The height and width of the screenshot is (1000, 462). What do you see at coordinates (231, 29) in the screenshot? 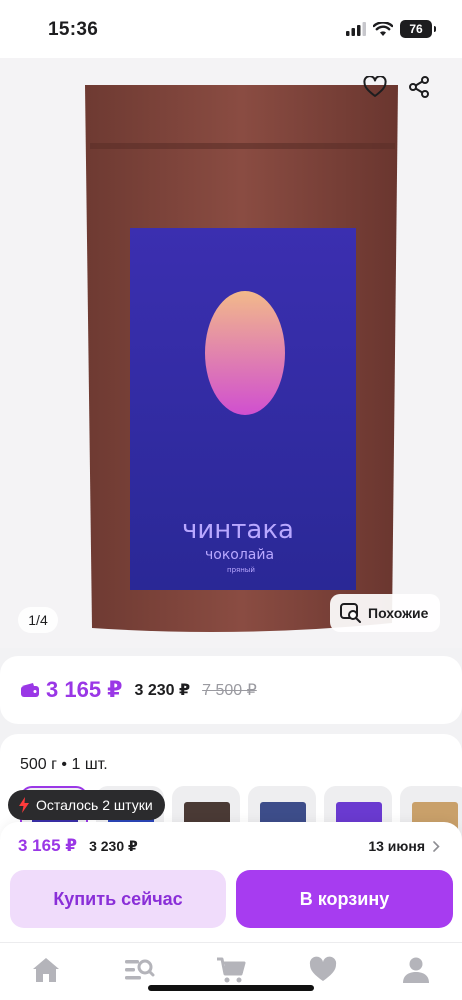
I see `status-bar: 15:36 76` at bounding box center [231, 29].